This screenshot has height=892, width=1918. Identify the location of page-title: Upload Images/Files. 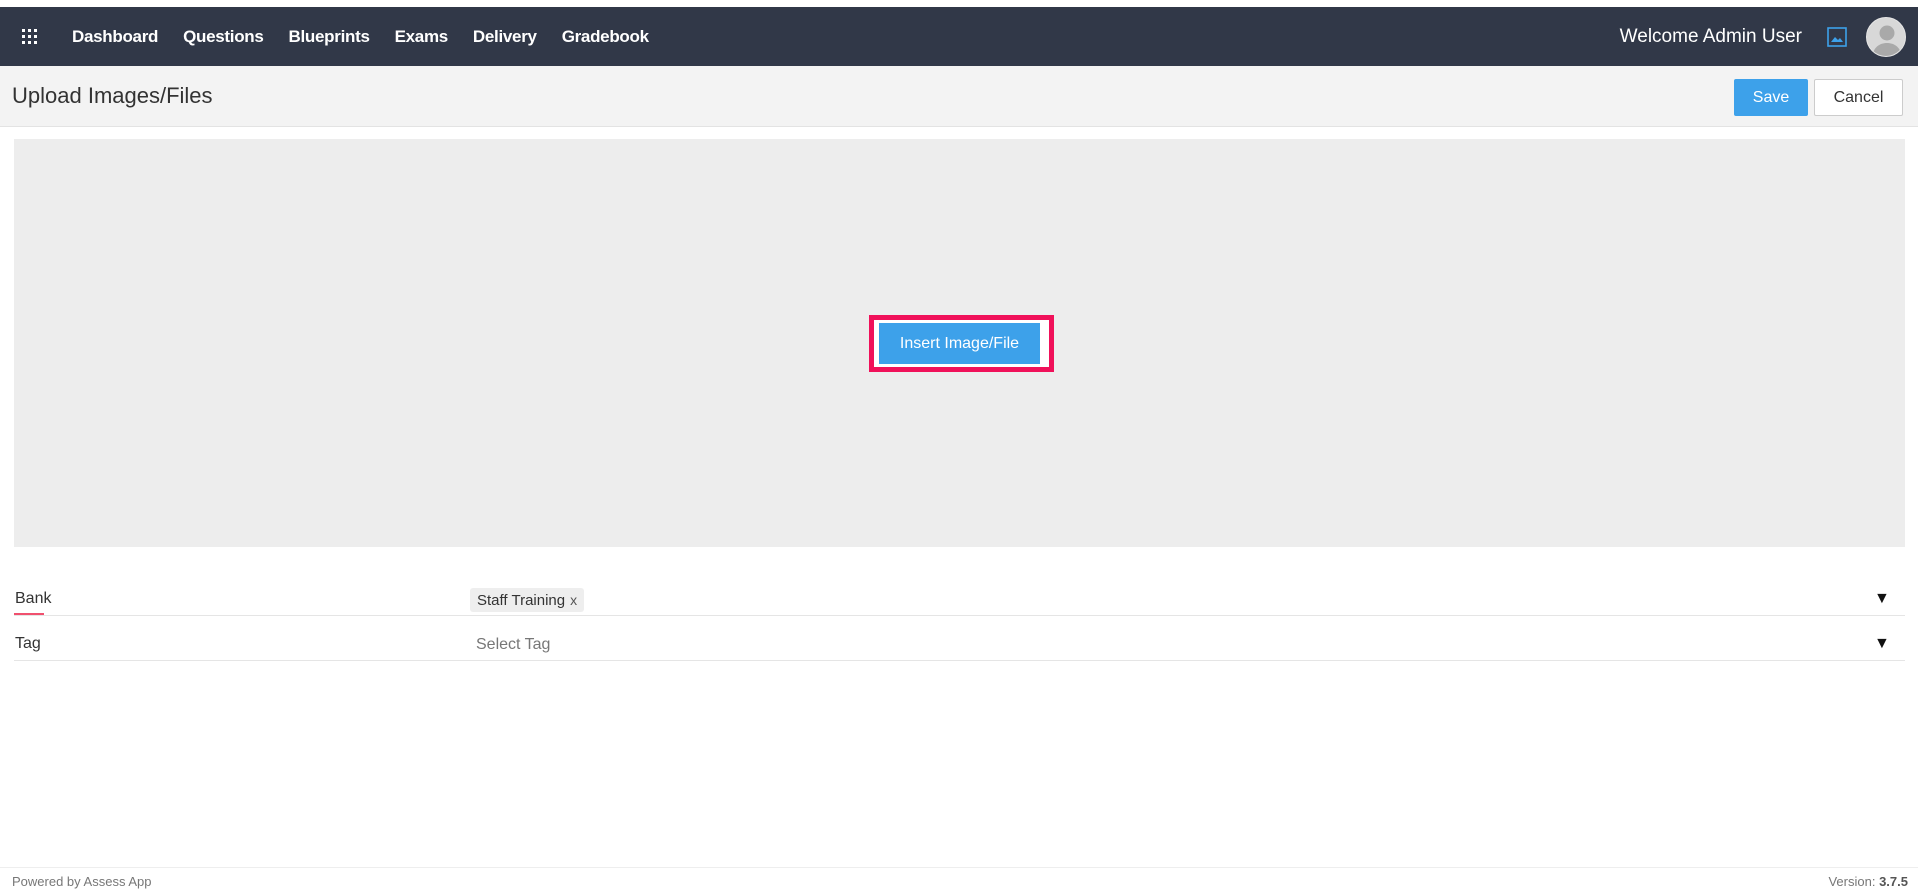
(112, 95).